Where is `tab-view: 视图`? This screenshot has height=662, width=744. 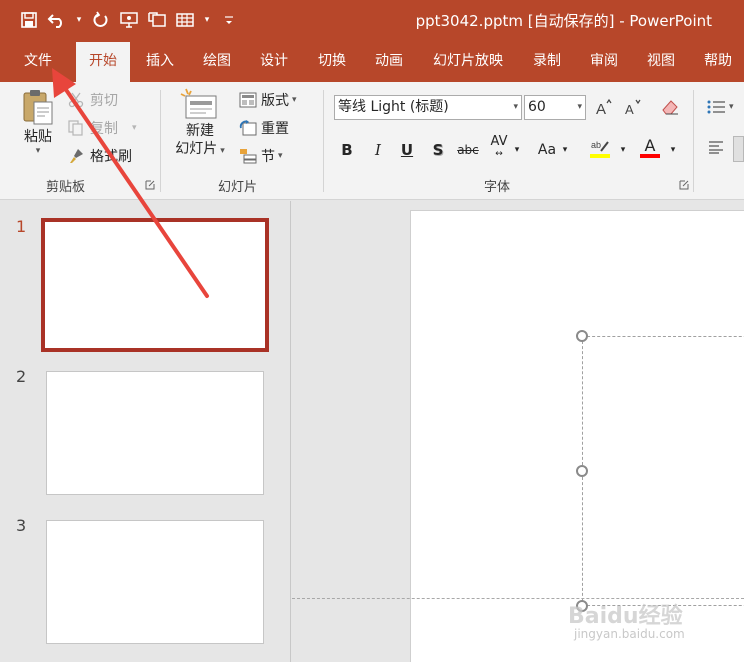 tab-view: 视图 is located at coordinates (661, 62).